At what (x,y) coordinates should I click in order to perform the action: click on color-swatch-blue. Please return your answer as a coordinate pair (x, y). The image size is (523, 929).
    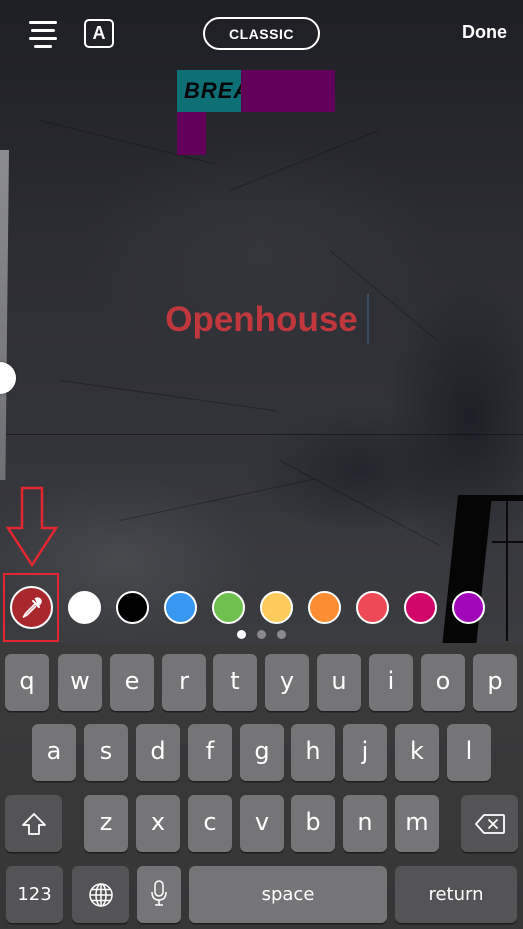
    Looking at the image, I should click on (180, 607).